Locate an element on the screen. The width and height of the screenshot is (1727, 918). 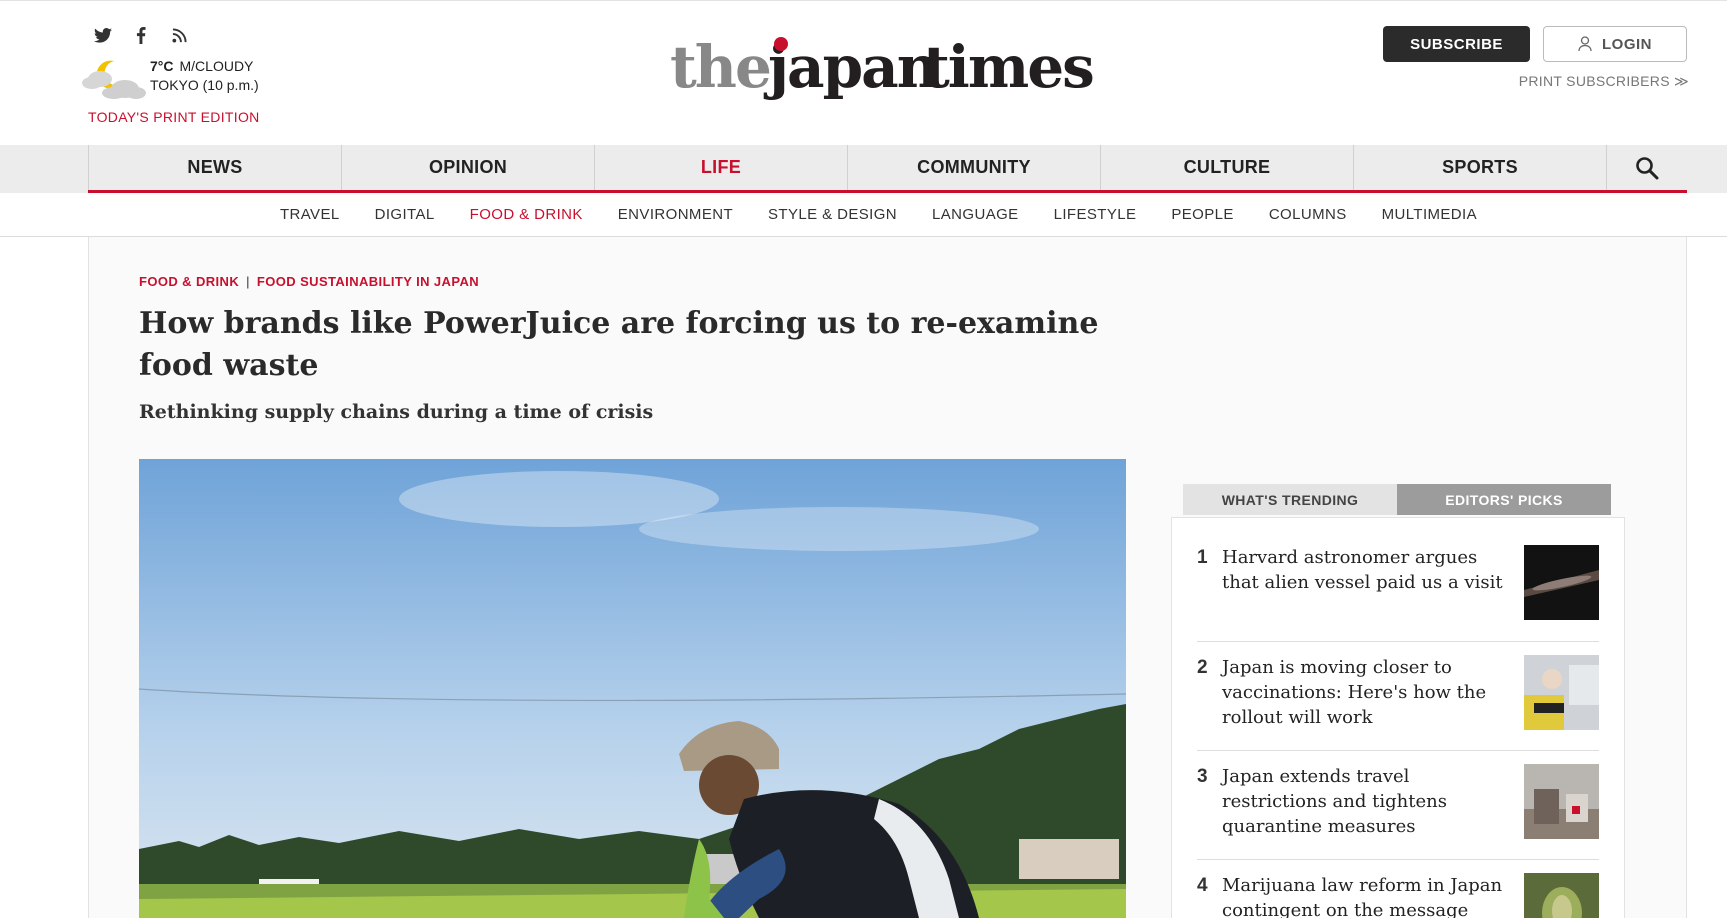
social-links is located at coordinates (141, 35).